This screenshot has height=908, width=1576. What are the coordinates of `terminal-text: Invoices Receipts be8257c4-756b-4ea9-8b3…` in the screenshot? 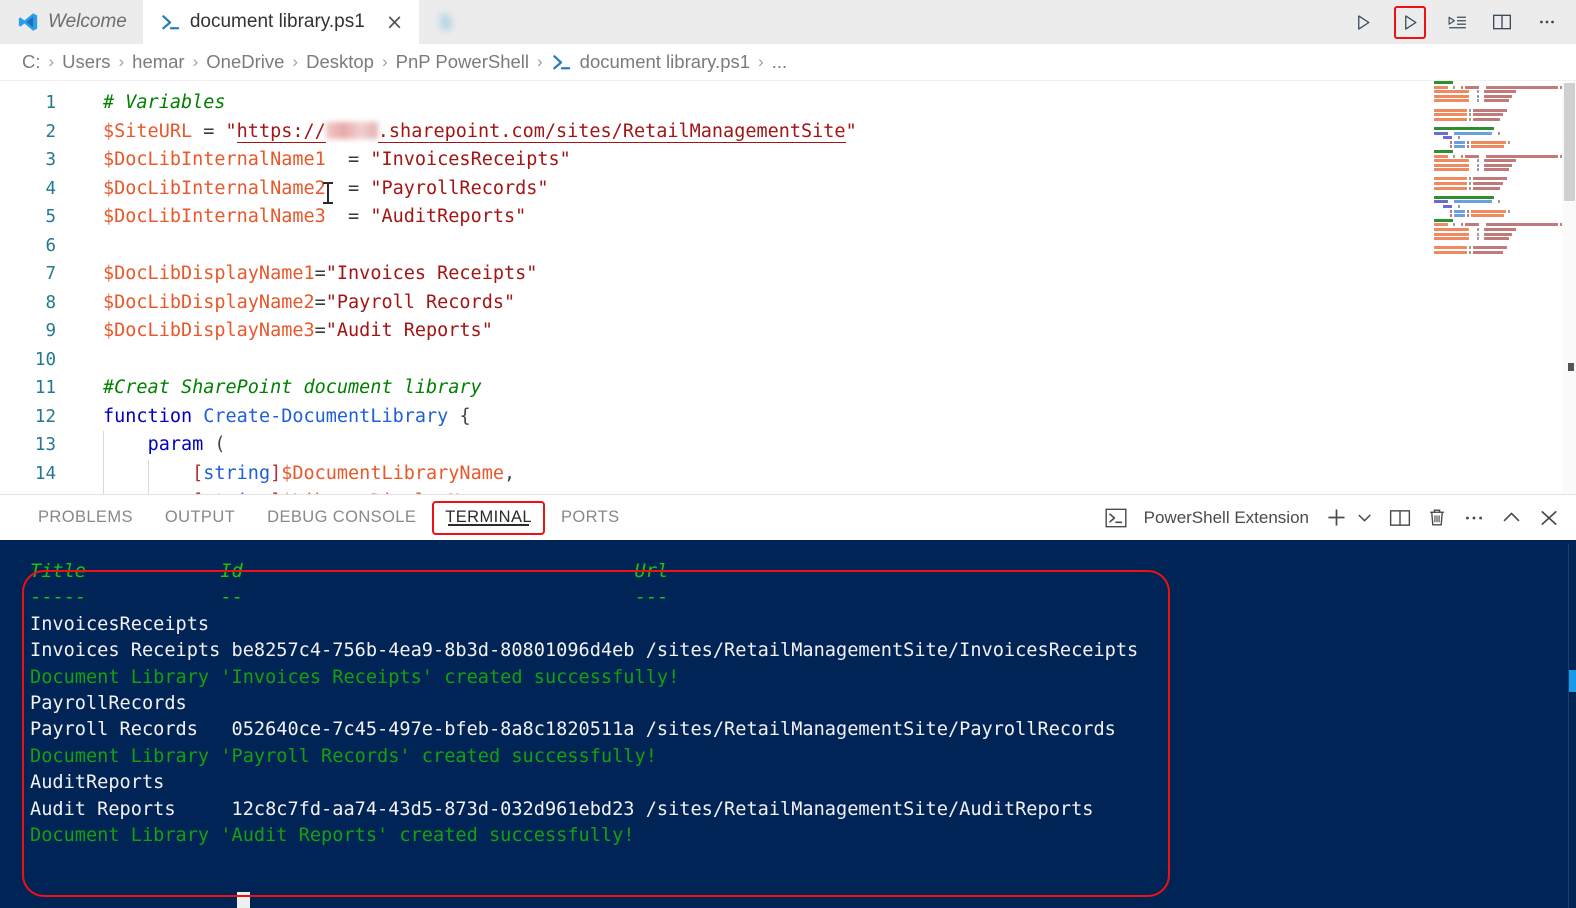 It's located at (584, 651).